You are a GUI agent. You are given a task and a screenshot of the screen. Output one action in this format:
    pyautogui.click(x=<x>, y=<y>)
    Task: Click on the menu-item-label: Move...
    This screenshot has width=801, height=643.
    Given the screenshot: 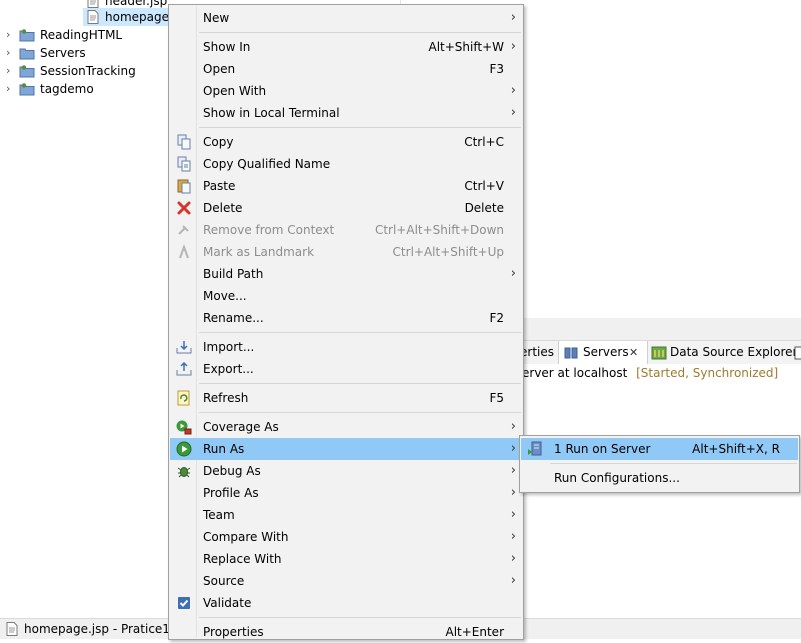 What is the action you would take?
    pyautogui.click(x=225, y=296)
    